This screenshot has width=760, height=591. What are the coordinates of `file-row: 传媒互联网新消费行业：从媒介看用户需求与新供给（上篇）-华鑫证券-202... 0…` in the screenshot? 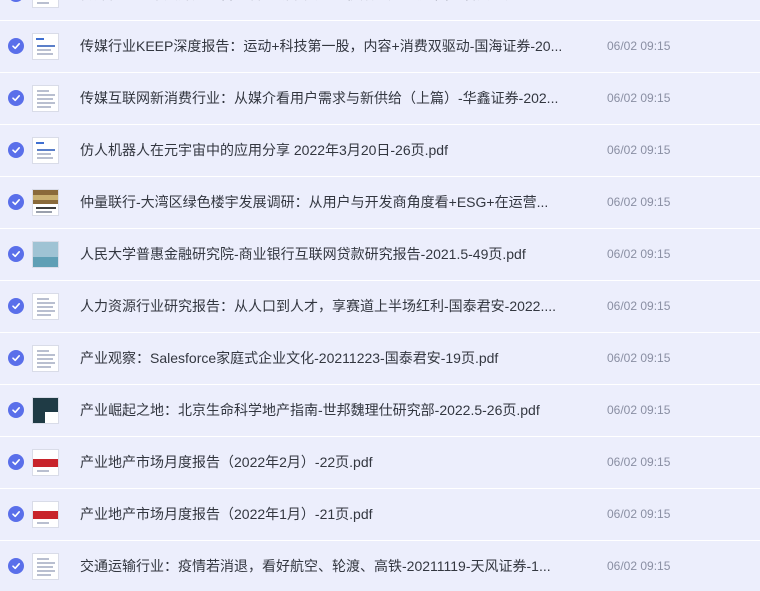 It's located at (380, 99).